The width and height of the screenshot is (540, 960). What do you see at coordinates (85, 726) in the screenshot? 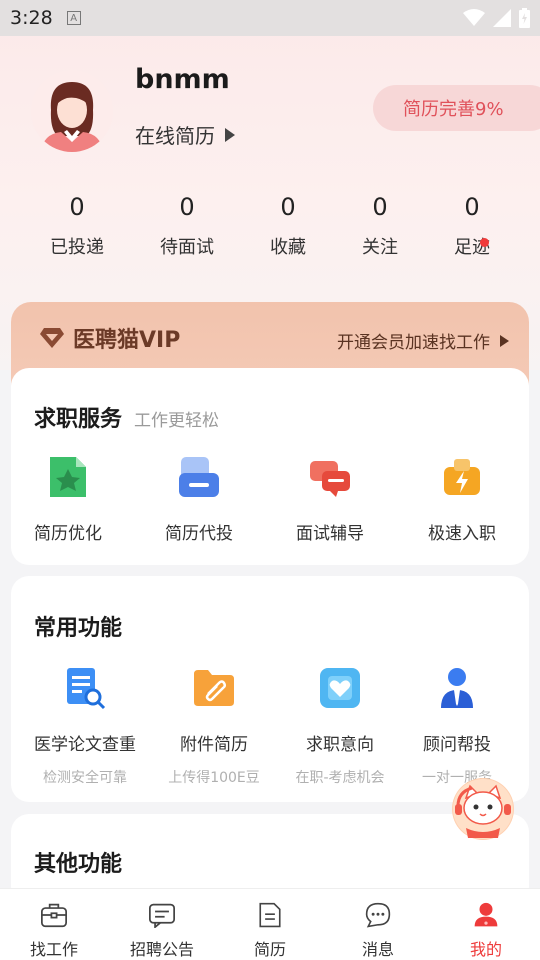
I see `feature-paper-check: 医学论文查重 检测安全可靠` at bounding box center [85, 726].